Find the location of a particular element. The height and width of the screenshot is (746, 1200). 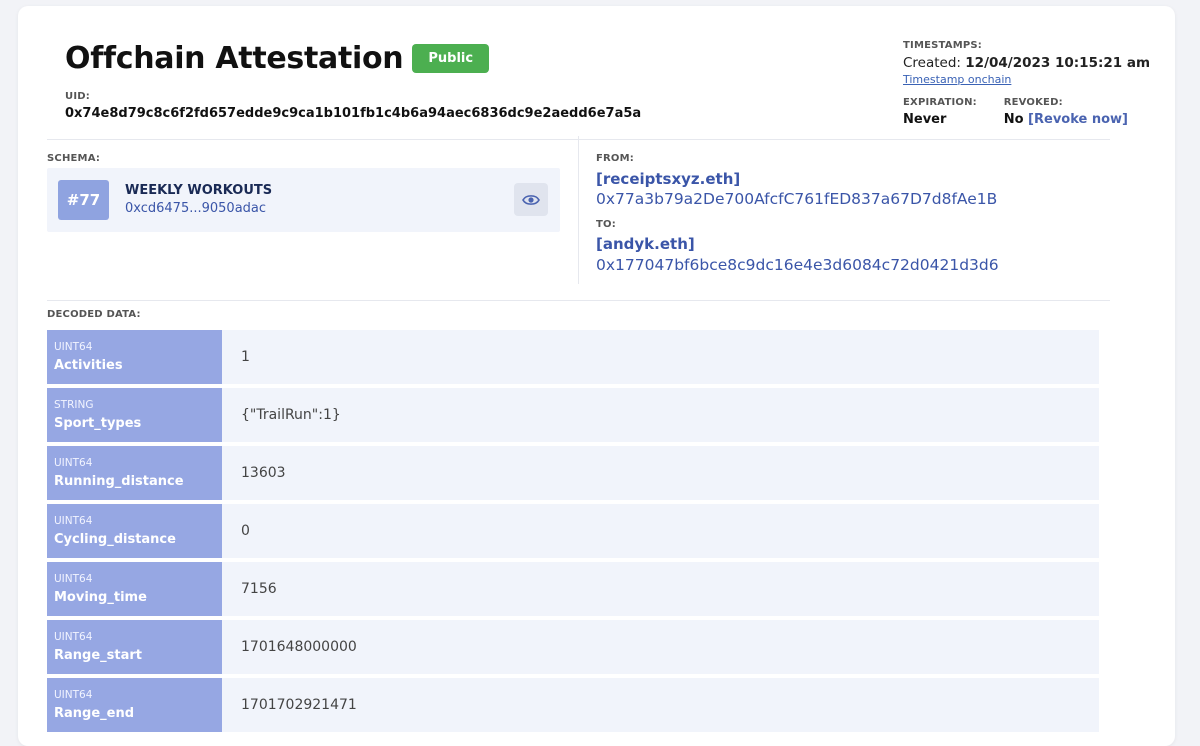

to-label: TO: is located at coordinates (606, 224).